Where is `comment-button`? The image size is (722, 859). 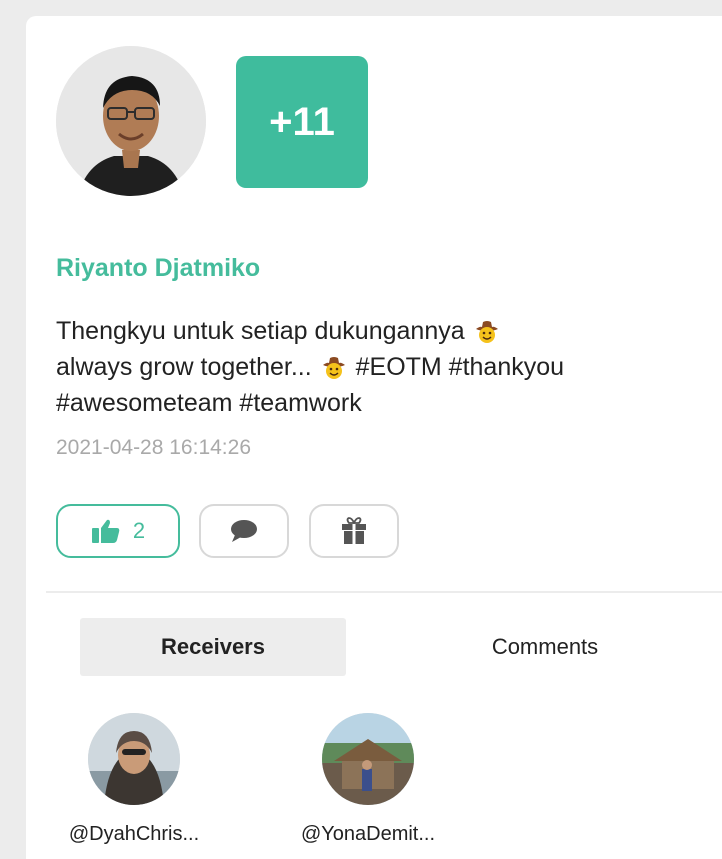 comment-button is located at coordinates (244, 531).